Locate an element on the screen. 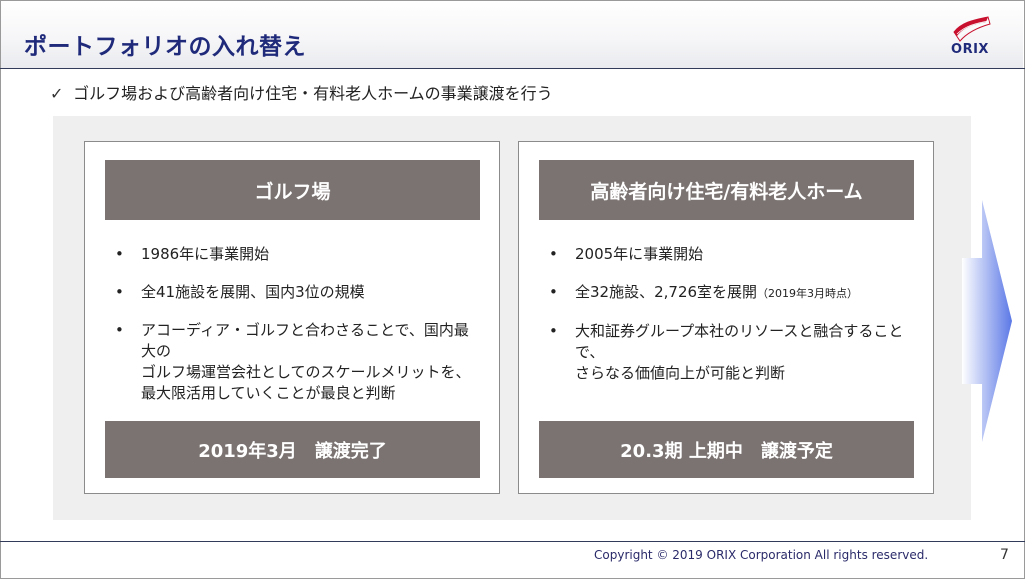  slide-title: ポートフォリオの入れ替え is located at coordinates (165, 47).